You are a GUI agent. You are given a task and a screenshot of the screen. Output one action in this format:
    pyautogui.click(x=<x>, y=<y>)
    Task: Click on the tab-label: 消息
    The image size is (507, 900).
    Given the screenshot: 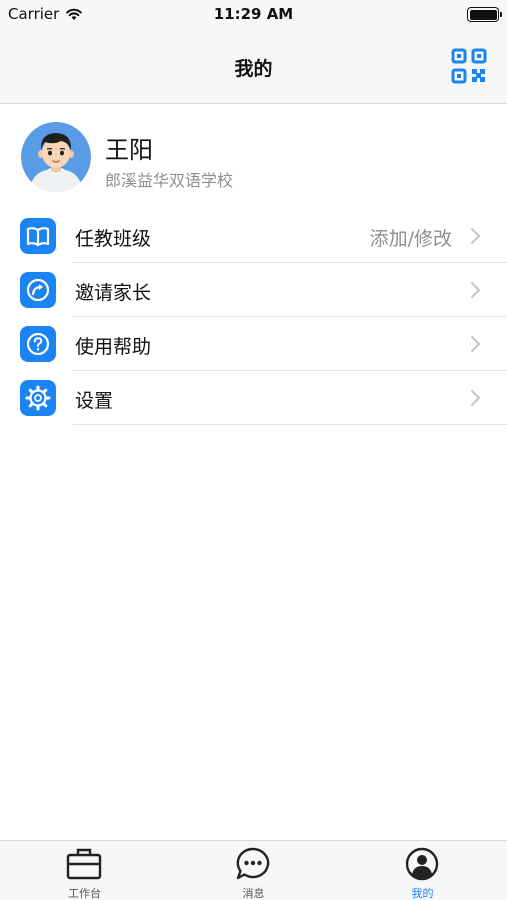 What is the action you would take?
    pyautogui.click(x=253, y=893)
    